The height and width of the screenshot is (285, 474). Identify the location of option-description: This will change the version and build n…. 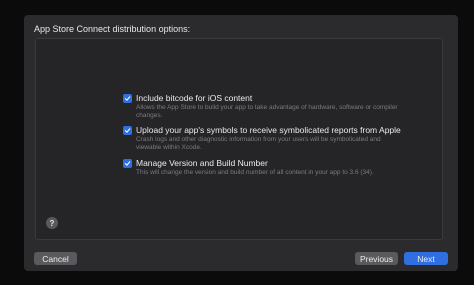
(255, 172).